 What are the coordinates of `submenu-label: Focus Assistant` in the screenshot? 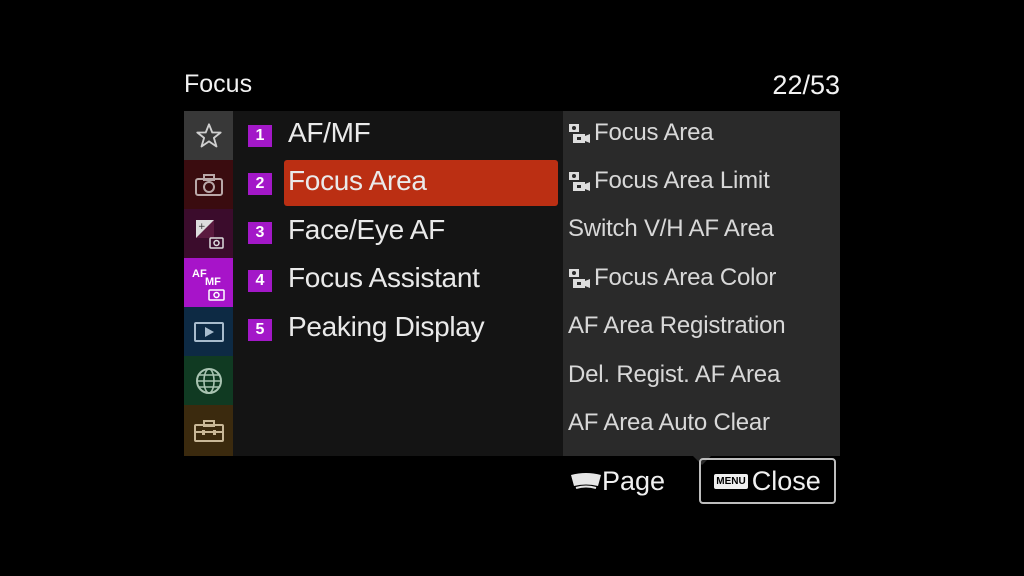 It's located at (384, 277).